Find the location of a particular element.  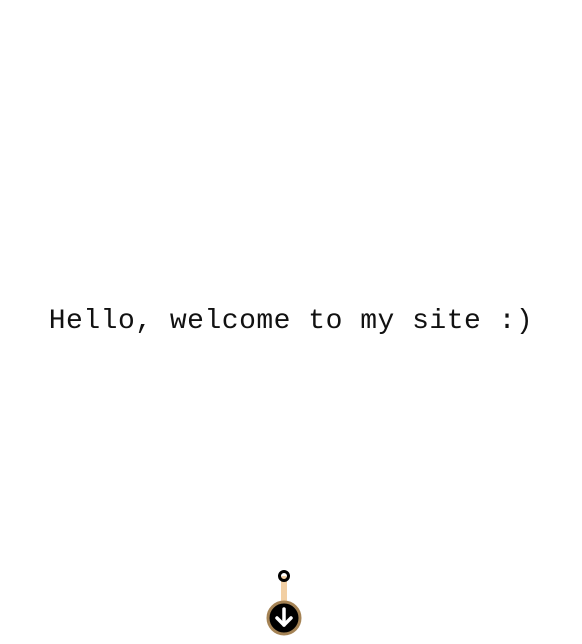

welcome-heading: Hello, welcome to my site :) is located at coordinates (291, 321).